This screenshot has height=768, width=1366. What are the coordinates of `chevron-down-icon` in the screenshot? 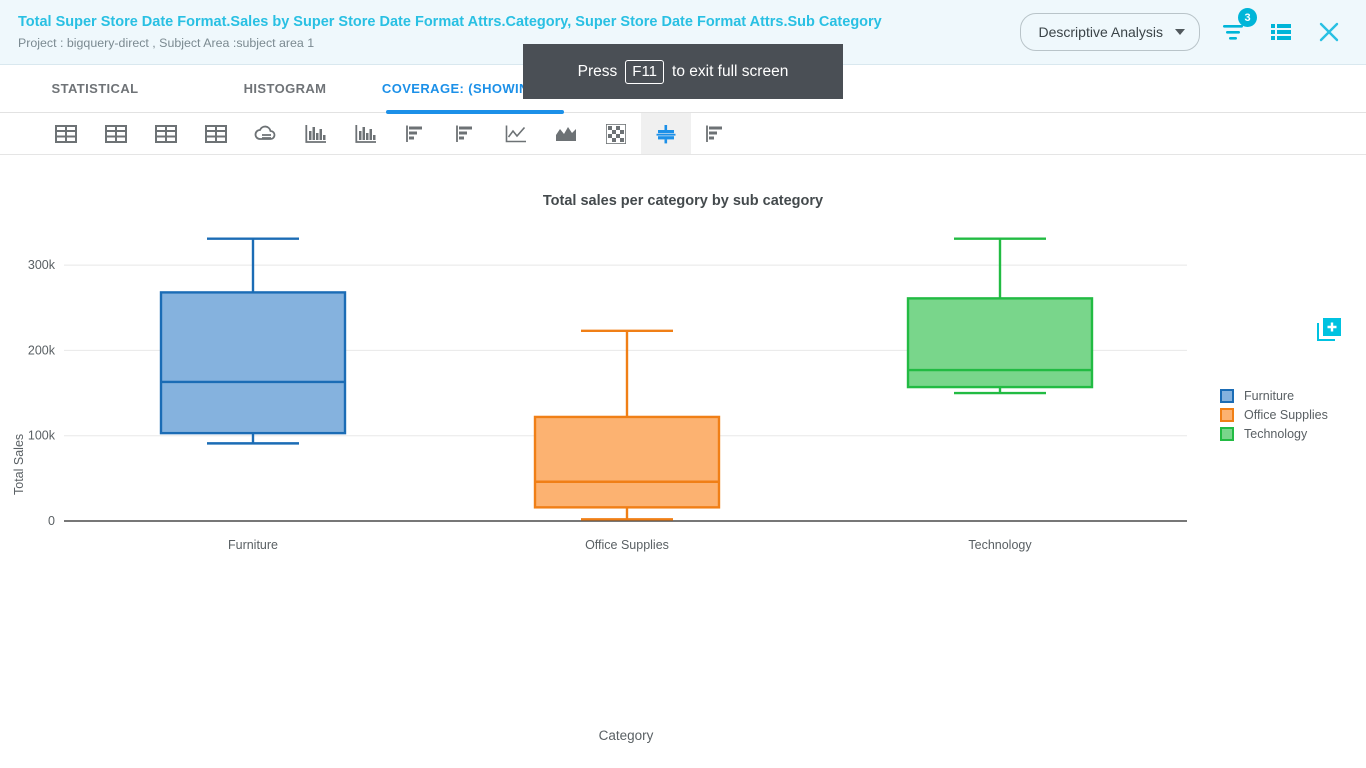 It's located at (1180, 32).